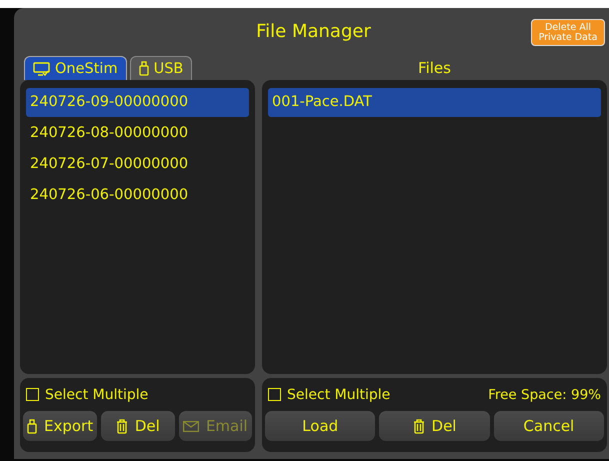 Image resolution: width=609 pixels, height=461 pixels. What do you see at coordinates (434, 67) in the screenshot?
I see `files-heading: Files` at bounding box center [434, 67].